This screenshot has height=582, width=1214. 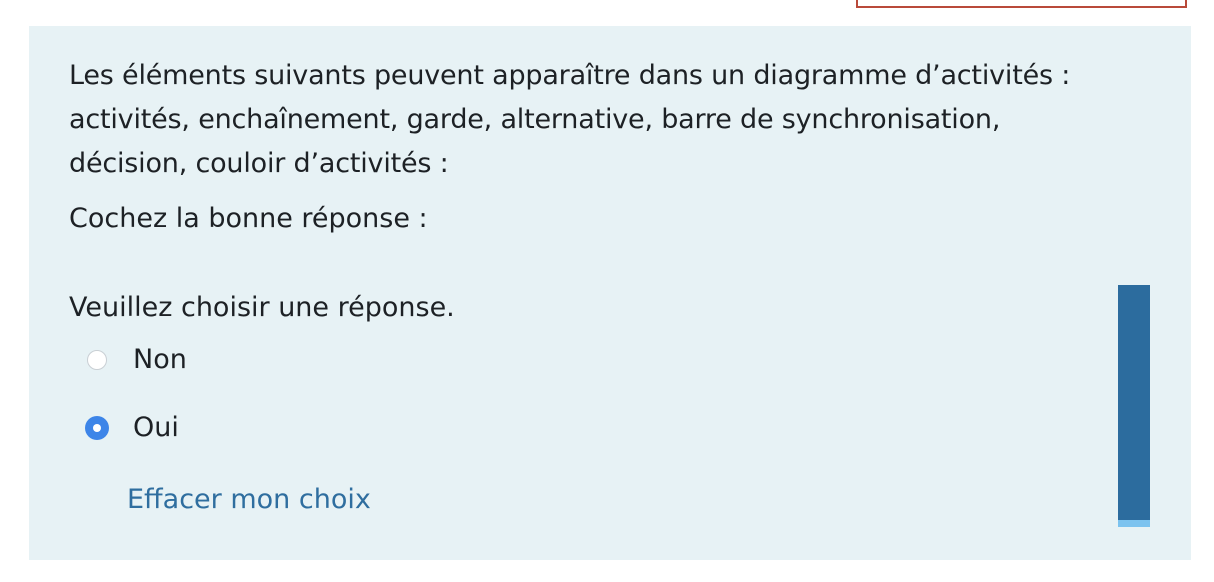 I want to click on question-prompt: Cochez la bonne réponse :, so click(x=248, y=218).